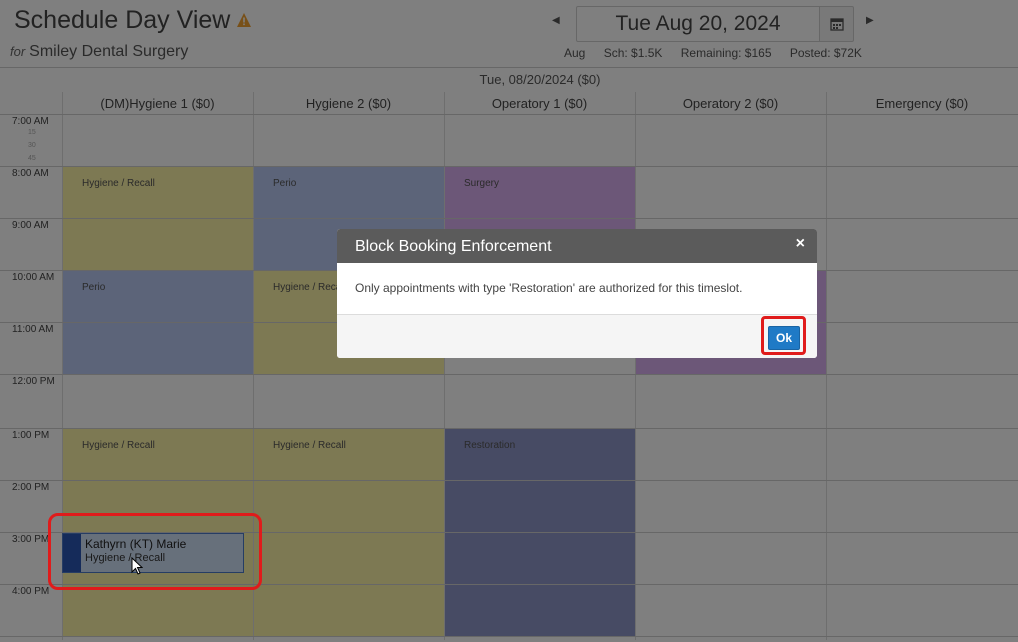  Describe the element at coordinates (453, 246) in the screenshot. I see `dialog-title: Block Booking Enforcement` at that location.